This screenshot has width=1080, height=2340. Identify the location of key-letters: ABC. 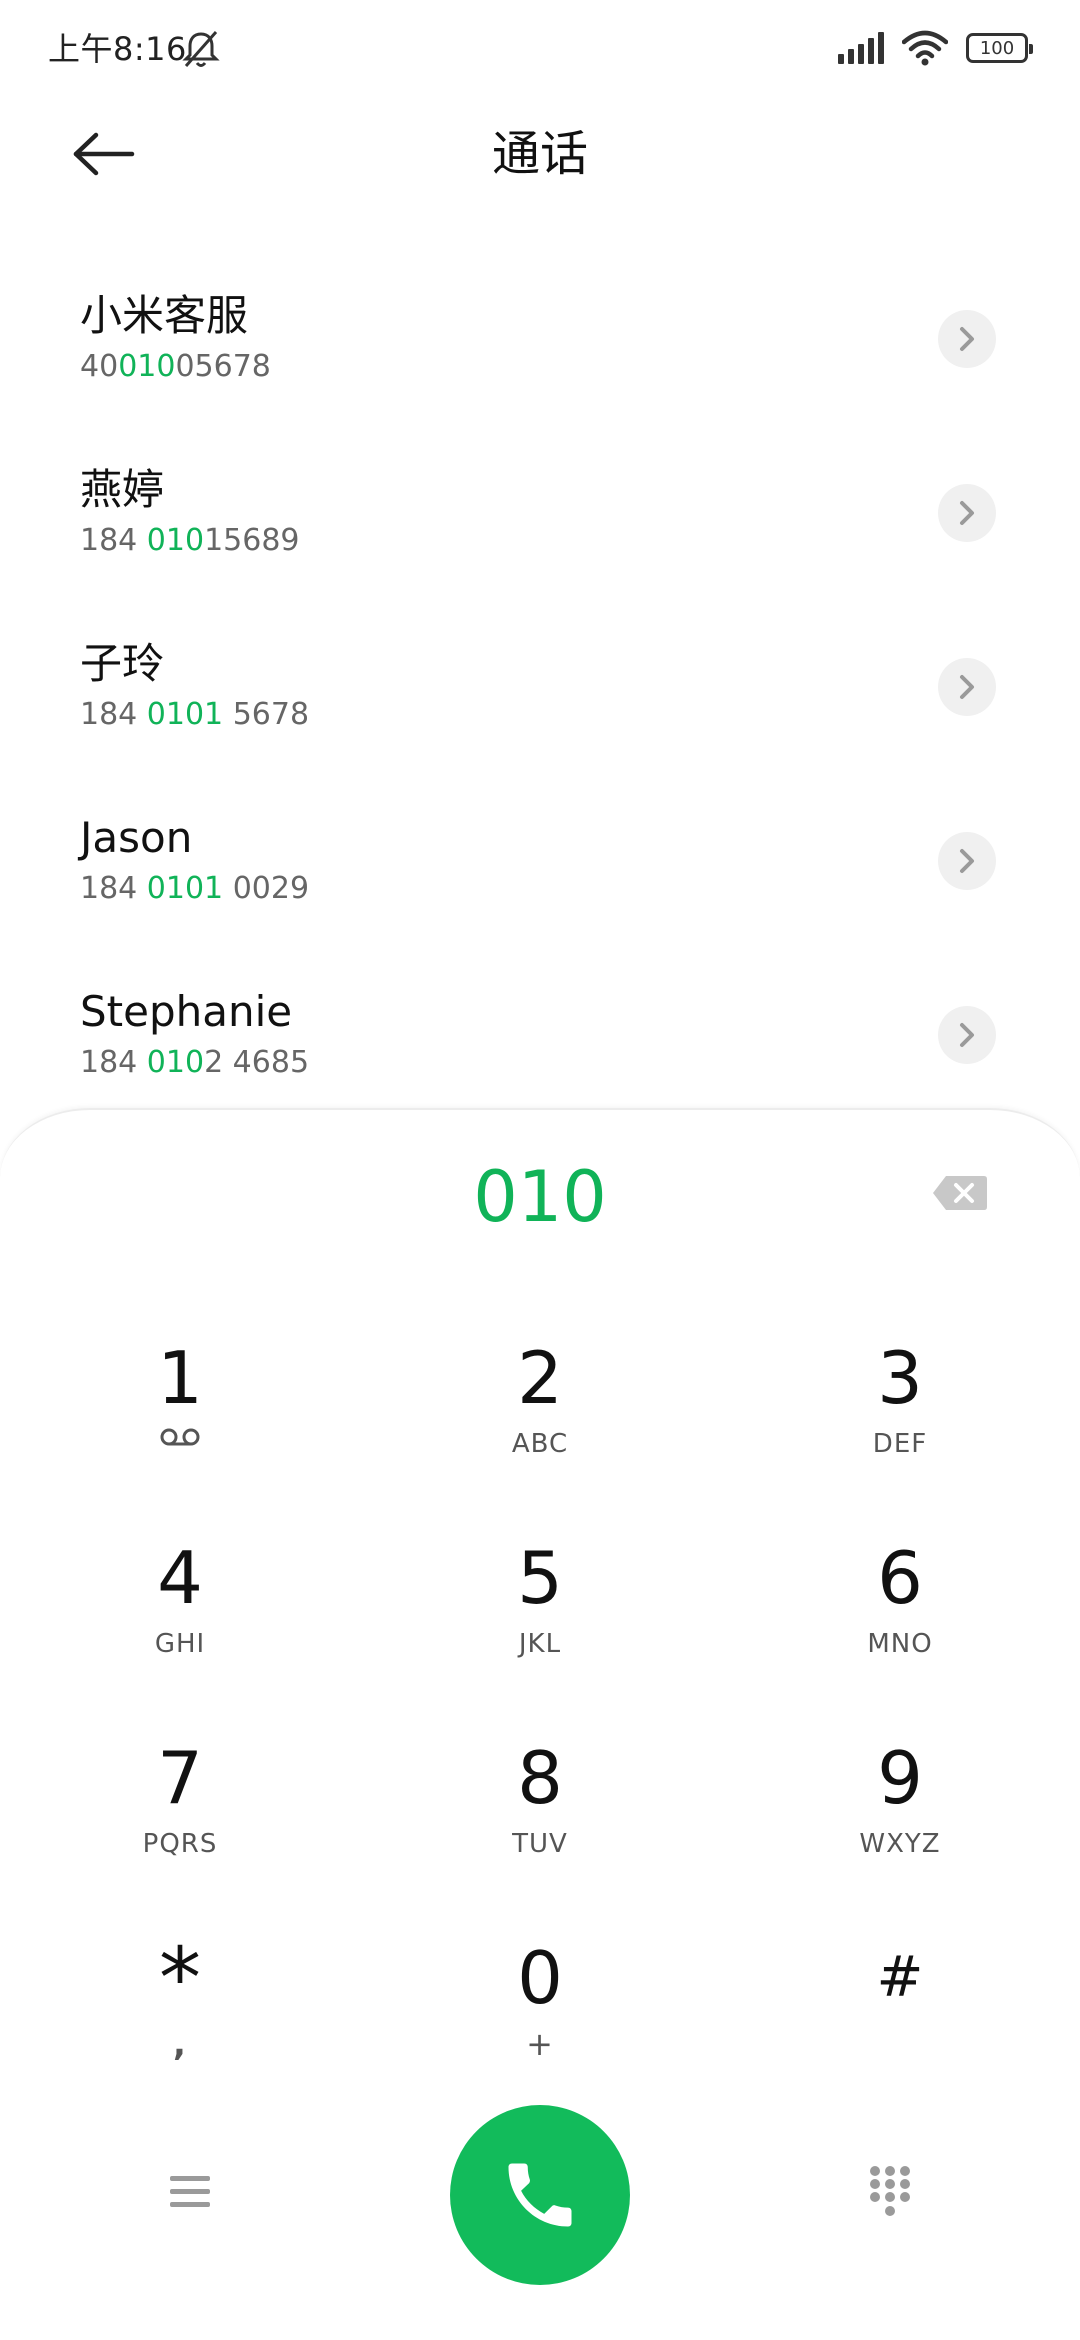
(540, 1444).